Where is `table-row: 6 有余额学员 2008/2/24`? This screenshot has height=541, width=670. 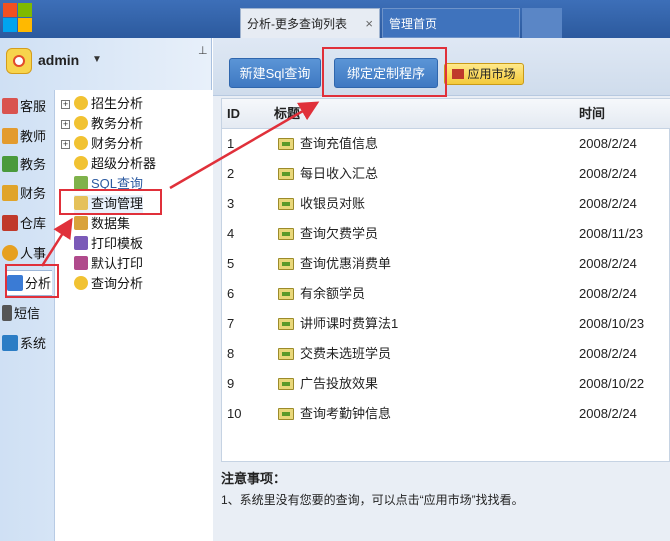 table-row: 6 有余额学员 2008/2/24 is located at coordinates (446, 294).